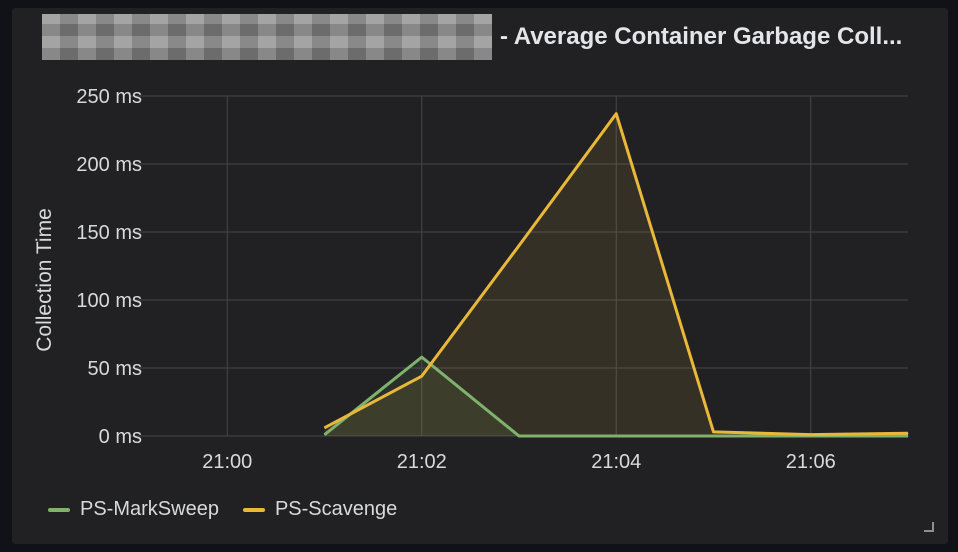 The width and height of the screenshot is (958, 552). What do you see at coordinates (109, 301) in the screenshot?
I see `y-tick-label: 100 ms` at bounding box center [109, 301].